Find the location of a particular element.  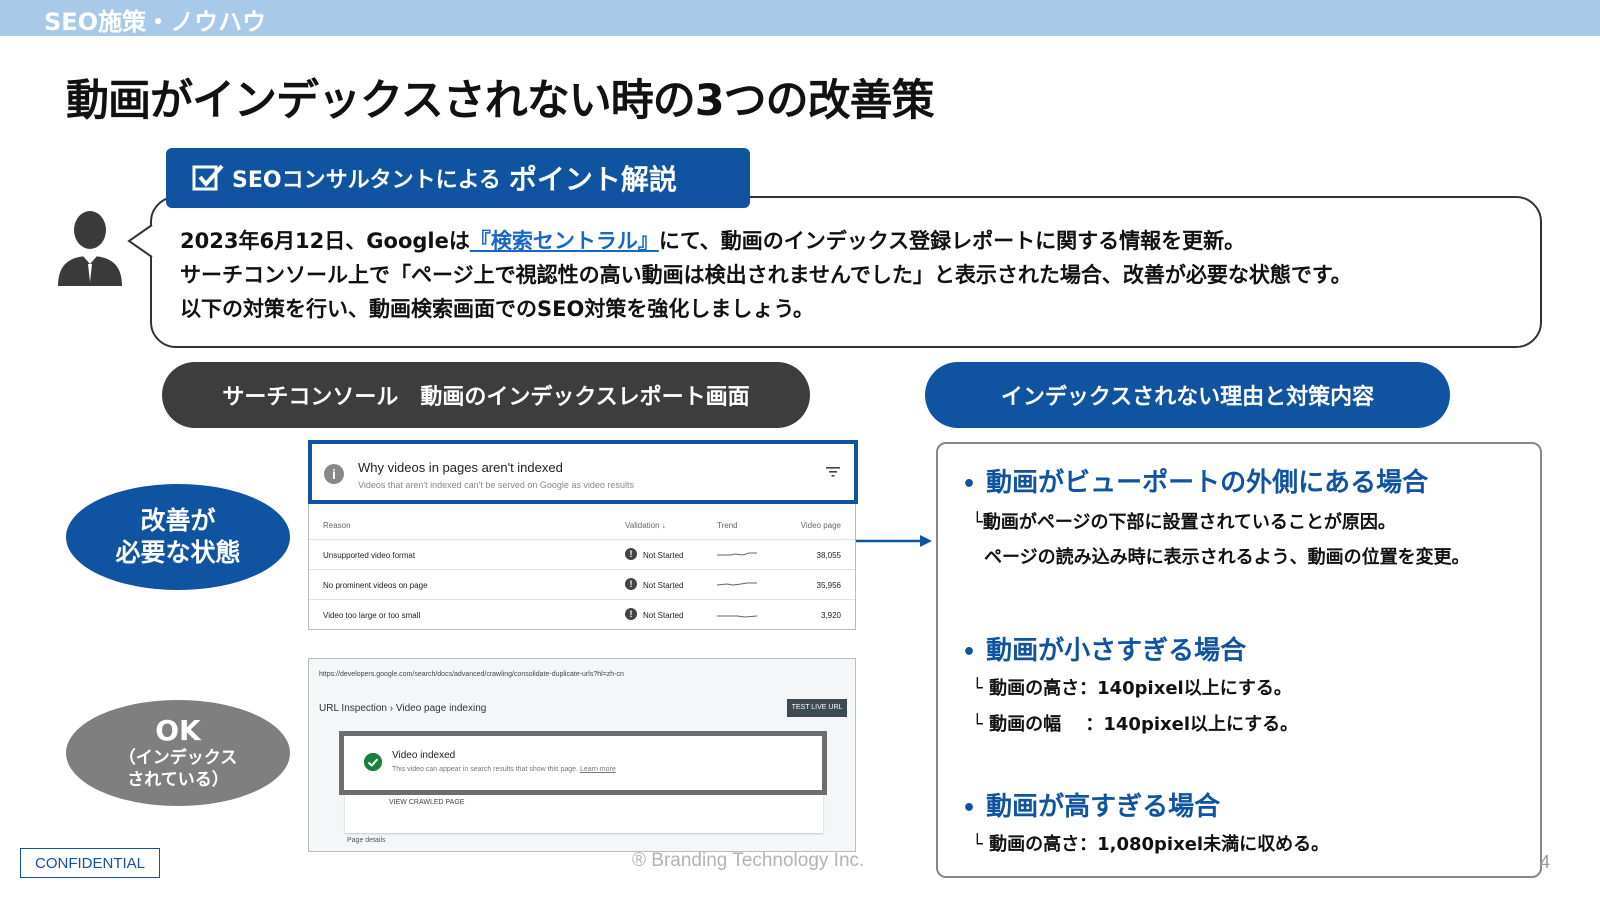

speech-bubble-tail is located at coordinates (140, 241).